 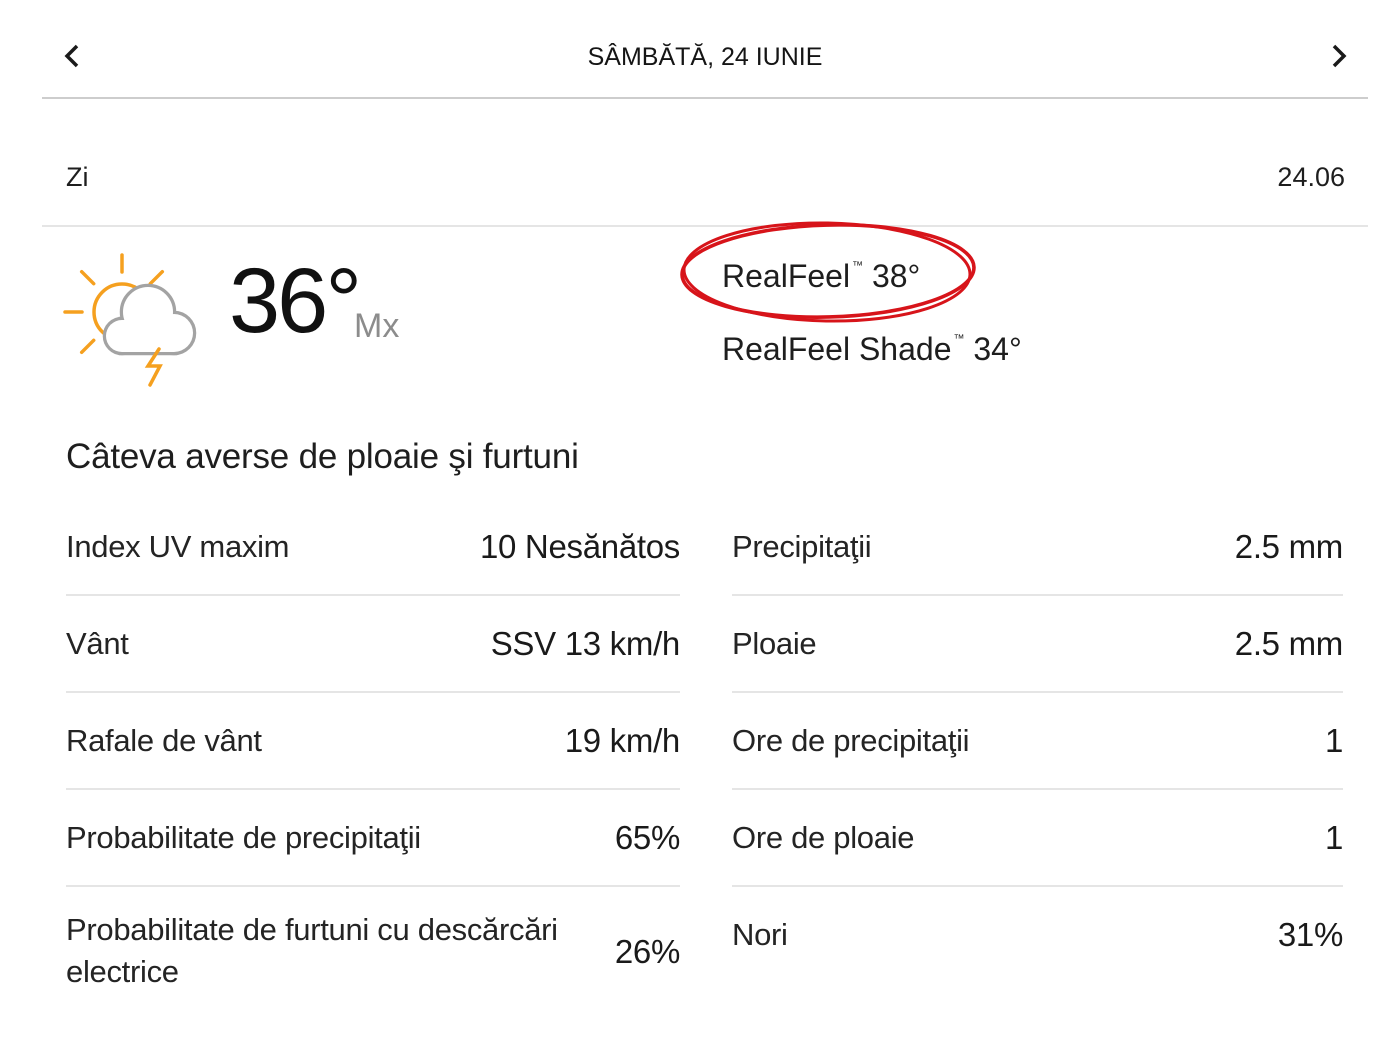 I want to click on detail-row-cloud-cover: Nori 31%, so click(x=1037, y=934).